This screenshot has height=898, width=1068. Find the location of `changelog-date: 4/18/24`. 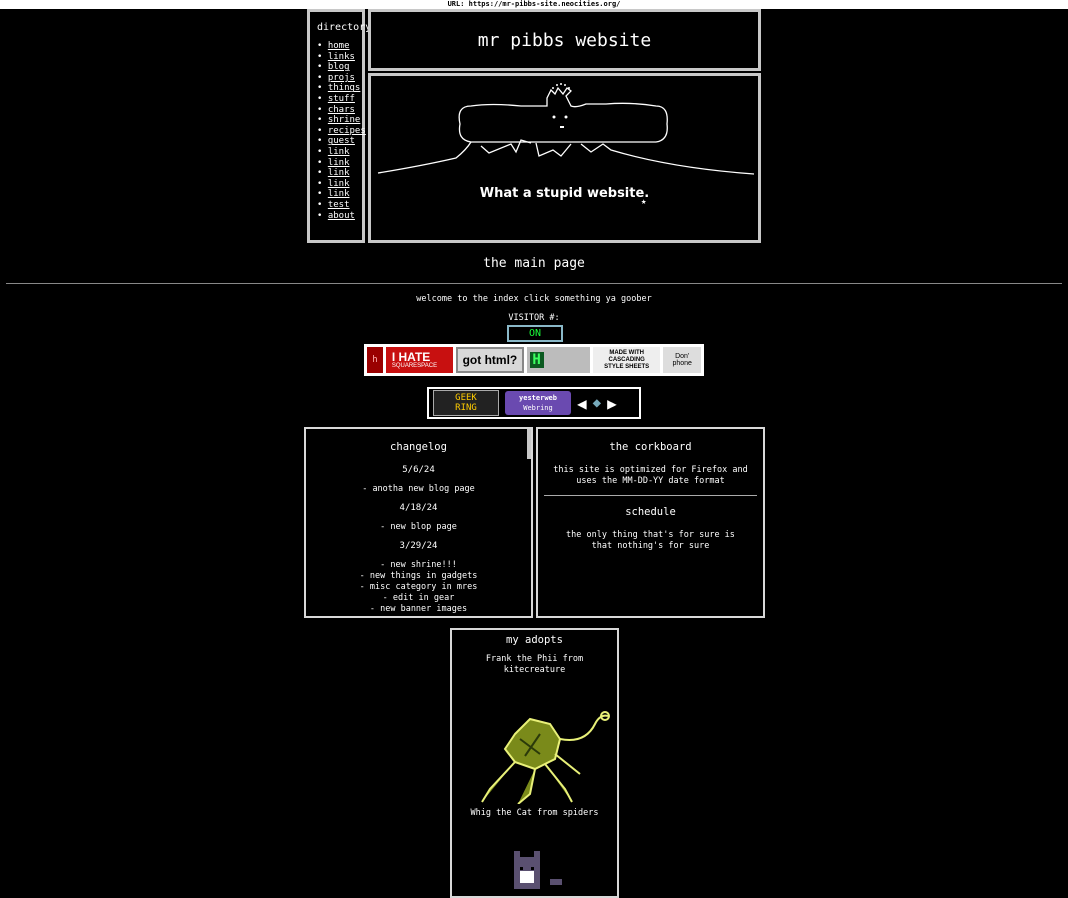

changelog-date: 4/18/24 is located at coordinates (418, 508).